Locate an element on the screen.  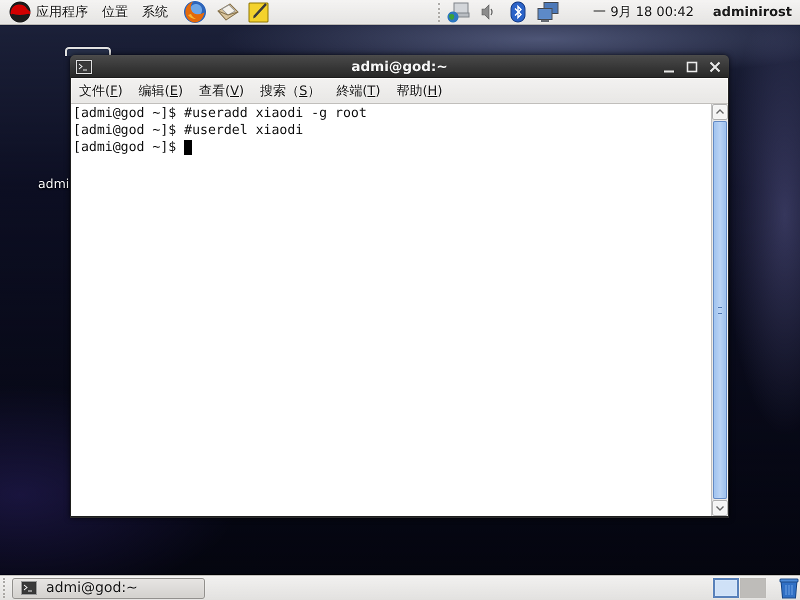
envelope-icon is located at coordinates (228, 12).